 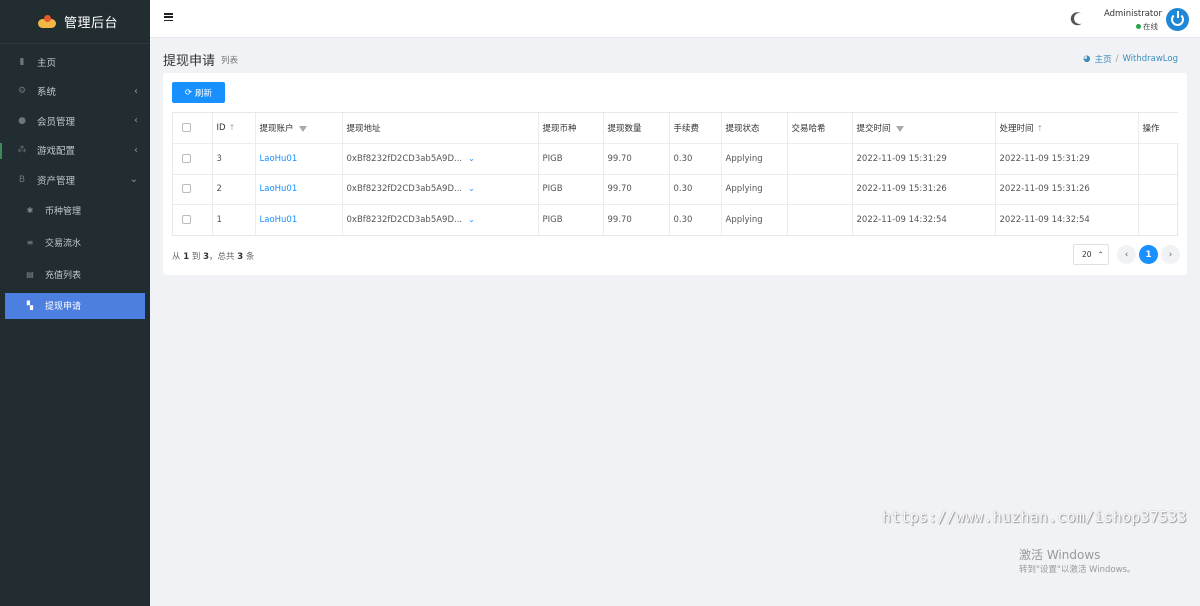 I want to click on sidebar-item-recharge-list: ▤ 充值列表, so click(x=75, y=275).